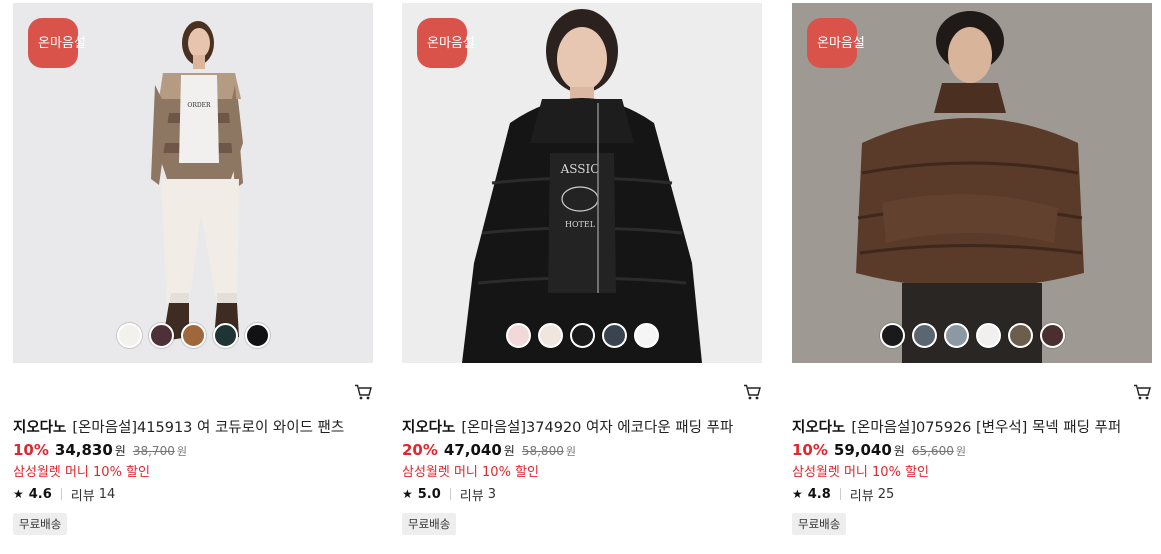 This screenshot has width=1161, height=554. I want to click on product-name: [온마음설]415913 여 코듀로이 와이드 팬츠, so click(208, 428).